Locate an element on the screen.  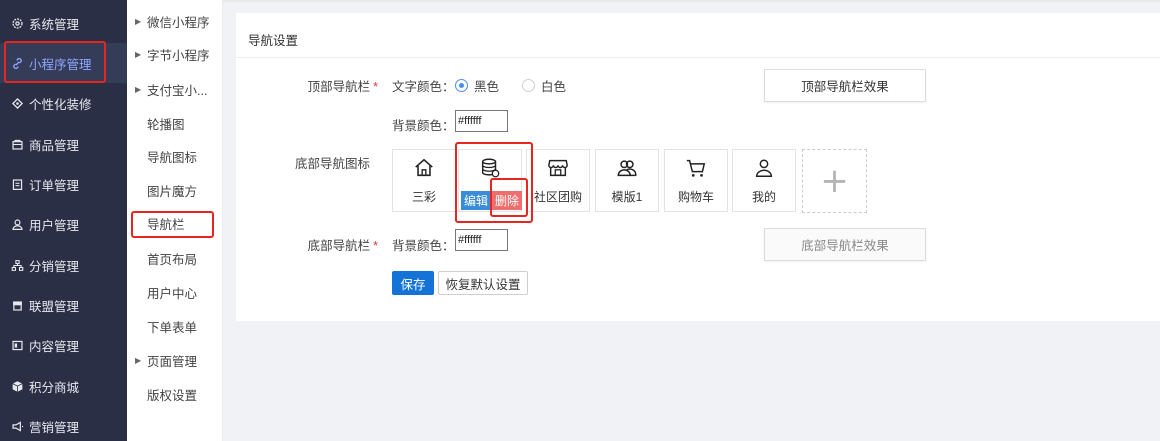
title-divider is located at coordinates (698, 57).